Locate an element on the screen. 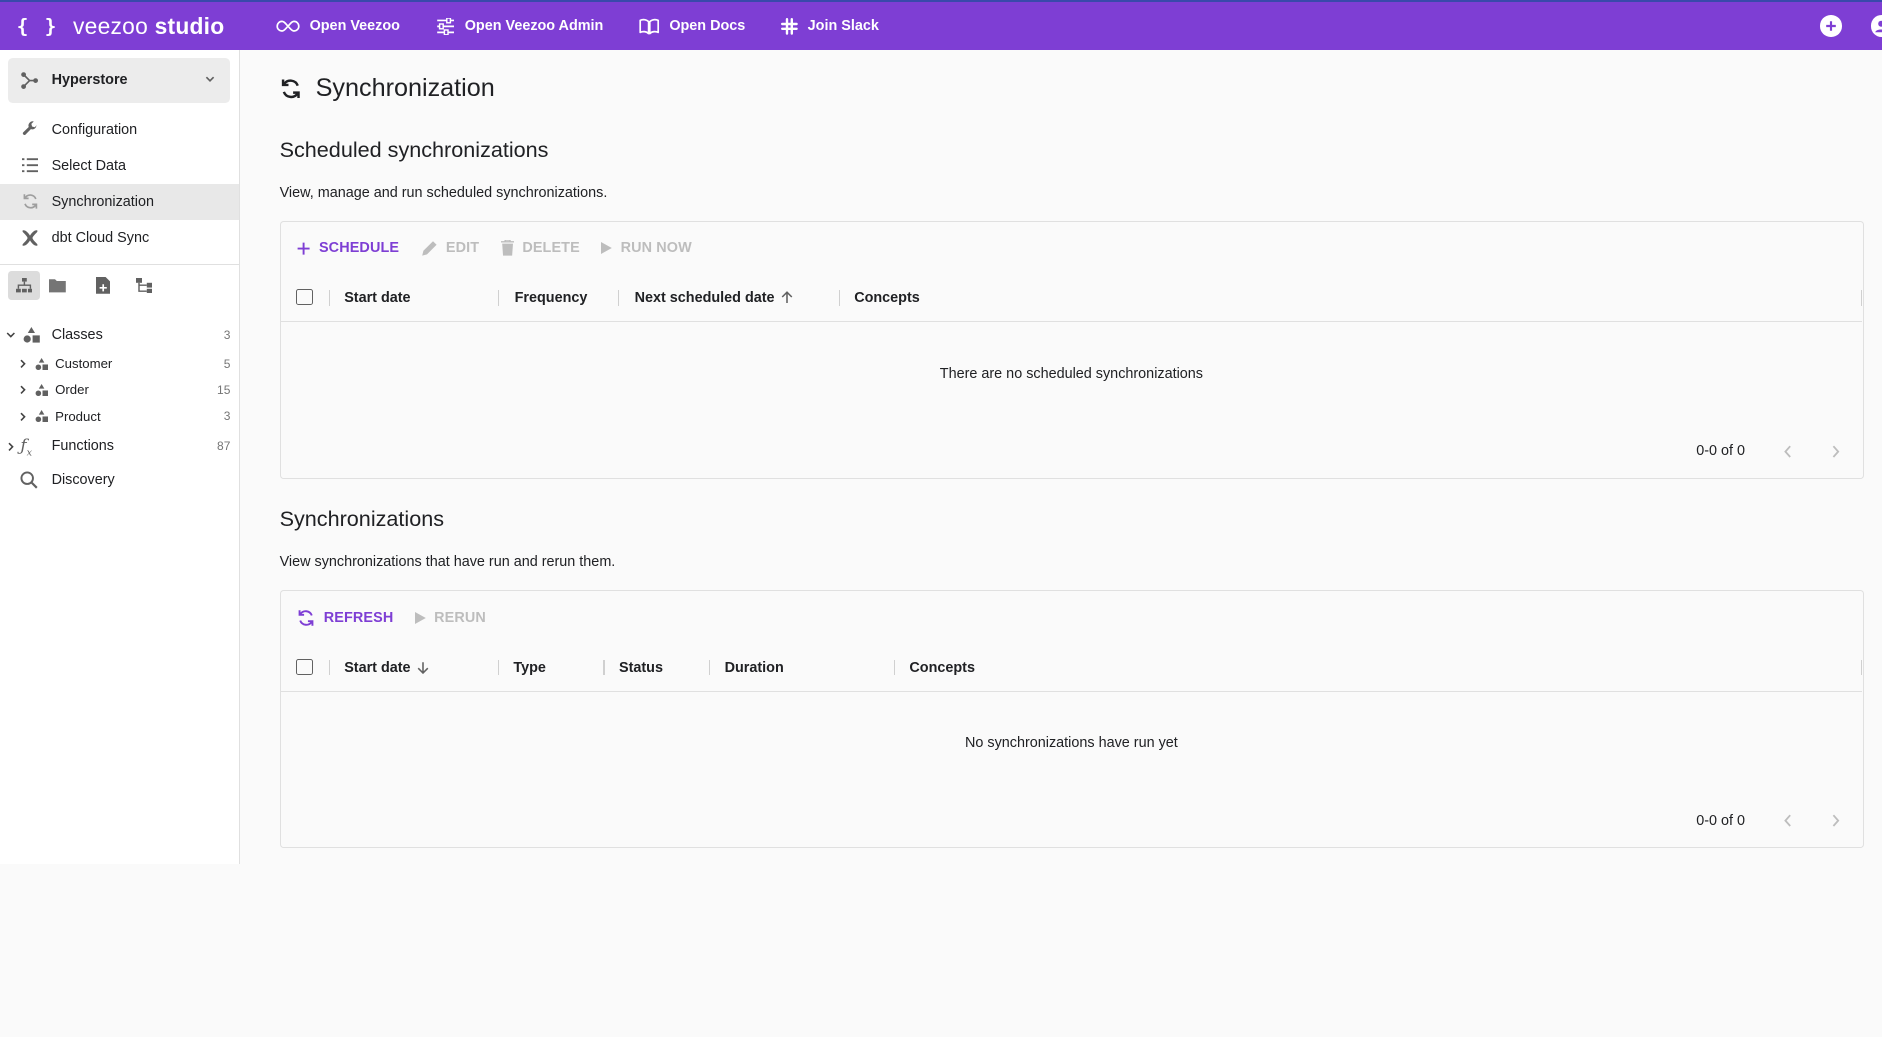 This screenshot has height=1037, width=1882. schedule-button-label: Schedule is located at coordinates (359, 248).